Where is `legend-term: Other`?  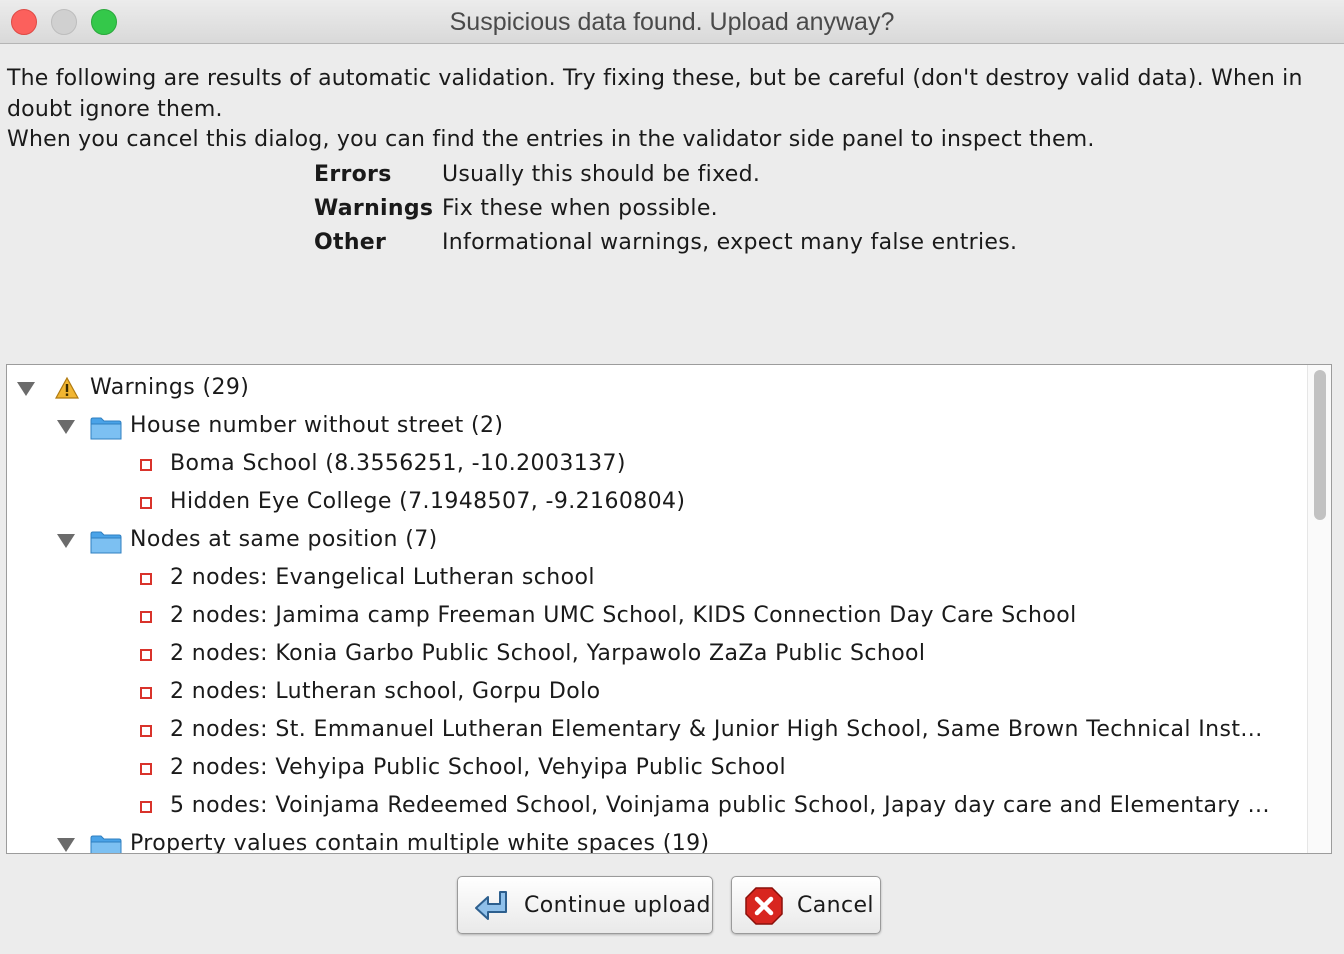
legend-term: Other is located at coordinates (350, 242).